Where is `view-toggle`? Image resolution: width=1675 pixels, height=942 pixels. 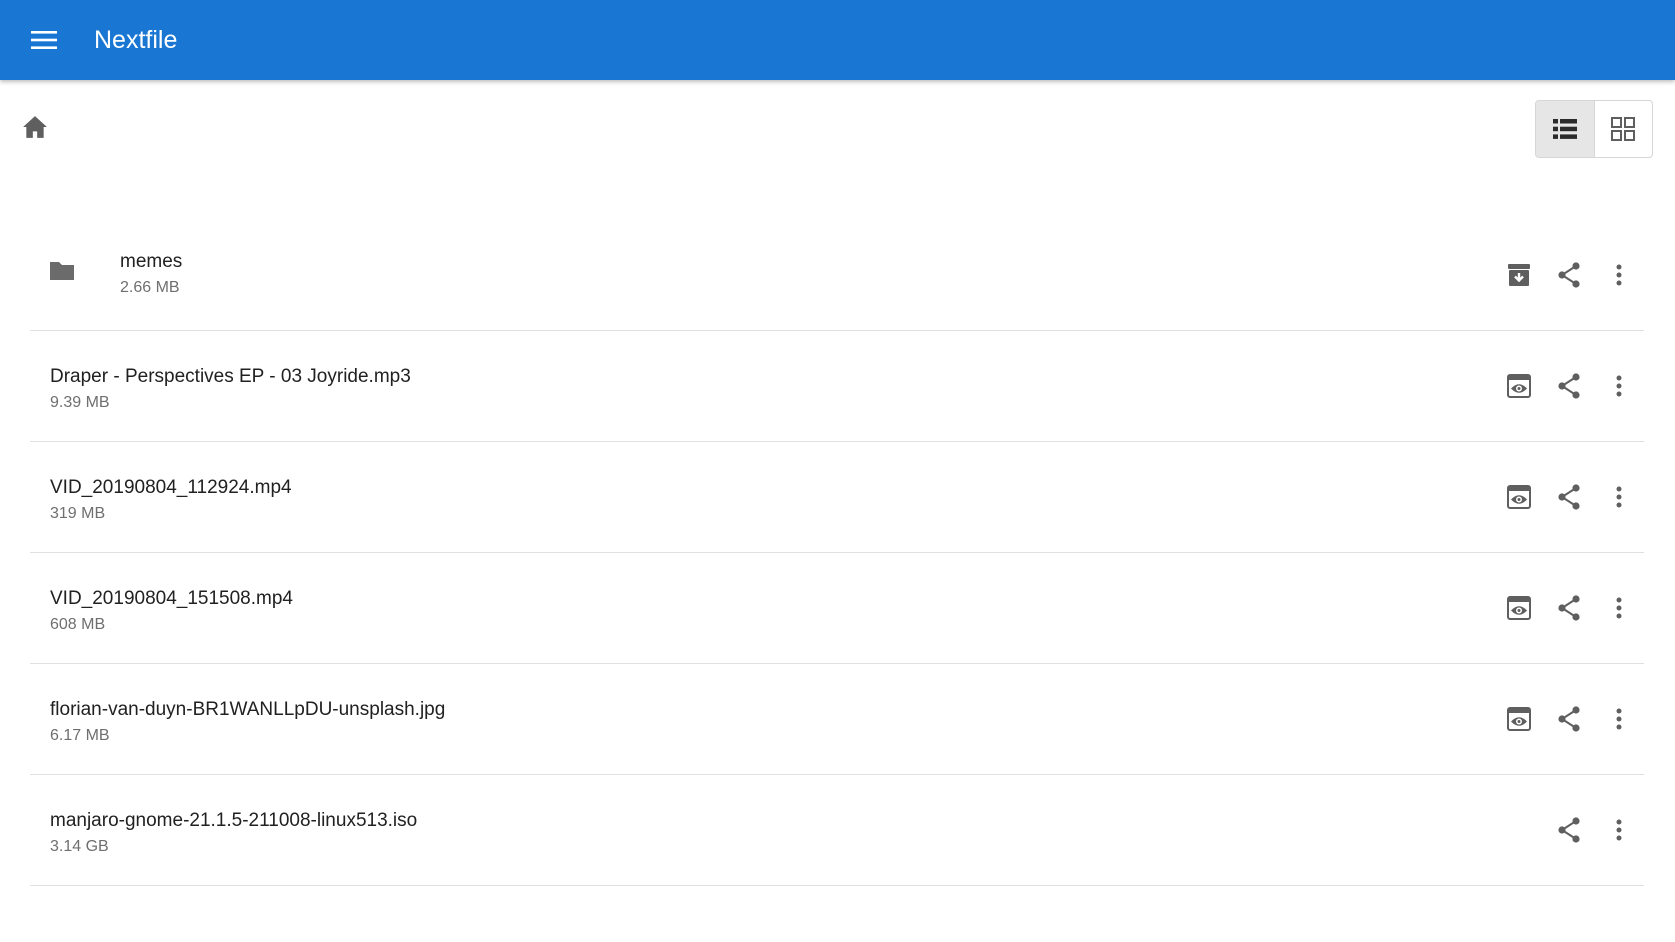 view-toggle is located at coordinates (1594, 129).